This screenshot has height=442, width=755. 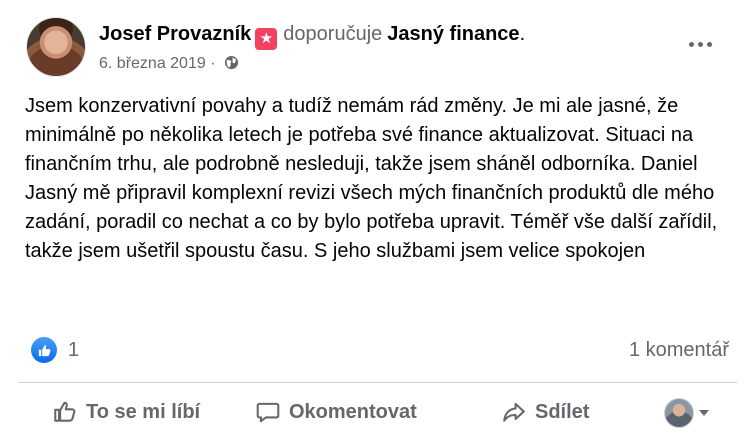 What do you see at coordinates (453, 34) in the screenshot?
I see `page-name-link: Jasný finance` at bounding box center [453, 34].